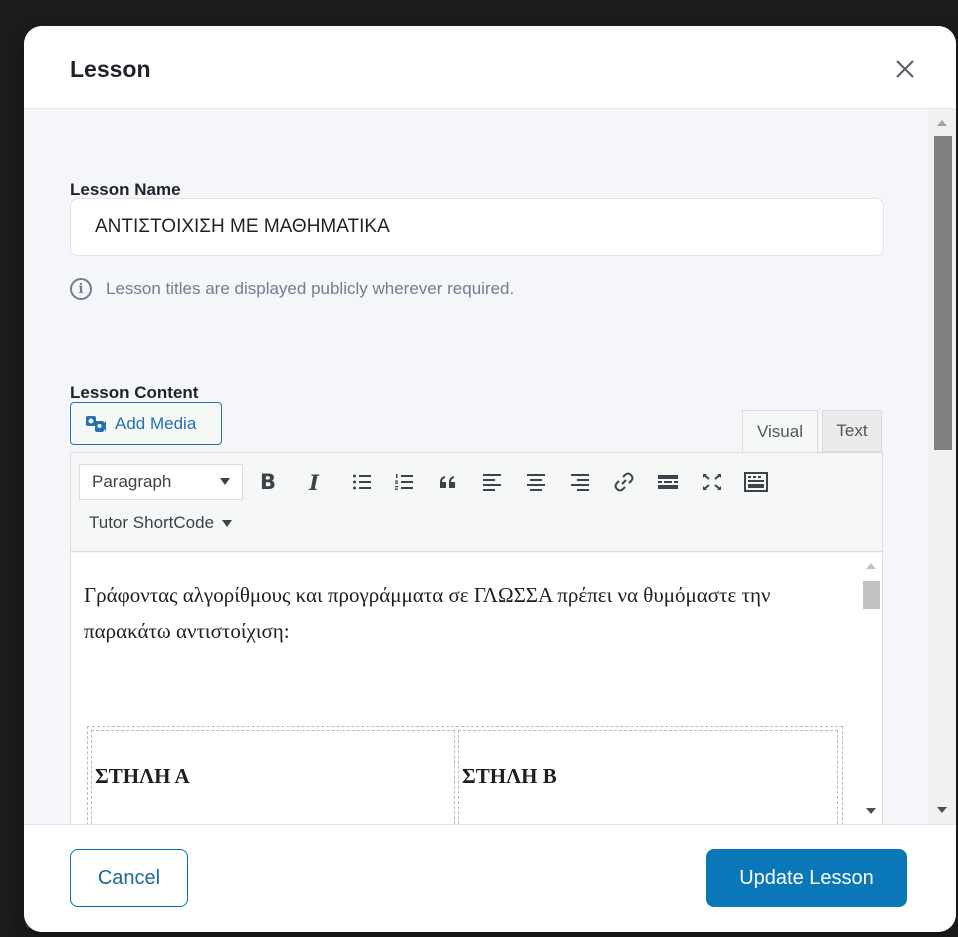 The image size is (958, 937). Describe the element at coordinates (314, 482) in the screenshot. I see `italic-button: I` at that location.